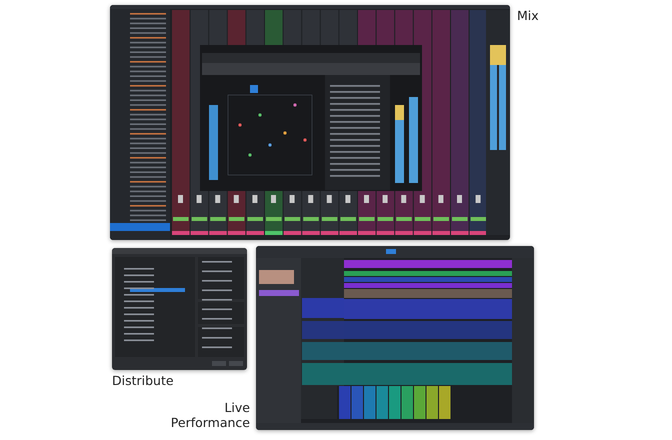 The height and width of the screenshot is (440, 672). I want to click on section-caption: Mix, so click(528, 15).